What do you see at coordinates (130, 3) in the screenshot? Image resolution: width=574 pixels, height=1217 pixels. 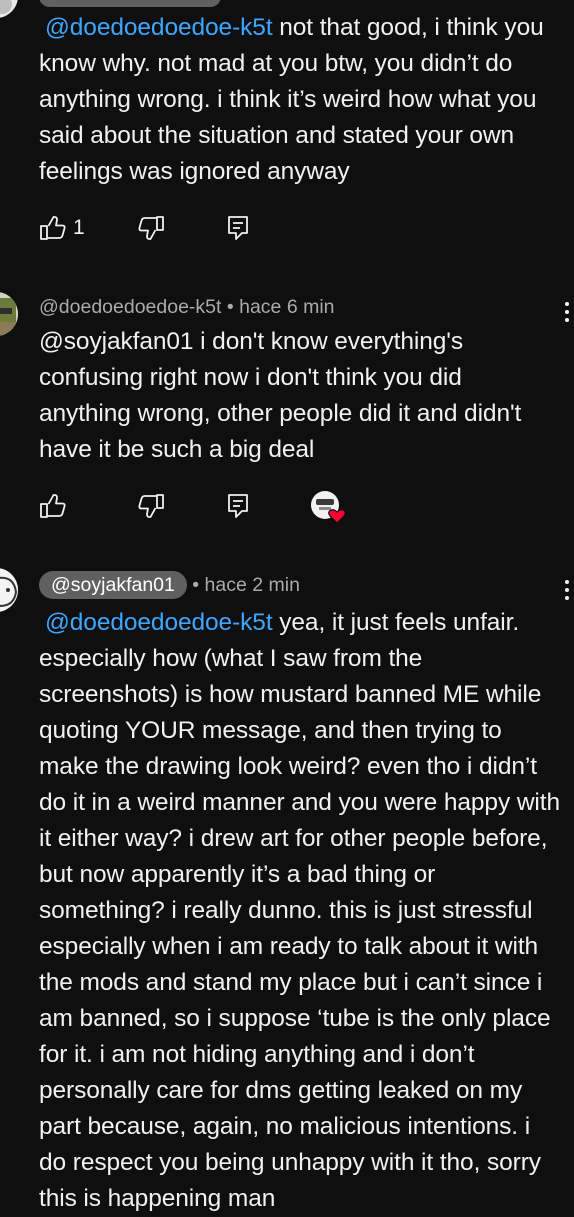 I see `author-pill-cropped` at bounding box center [130, 3].